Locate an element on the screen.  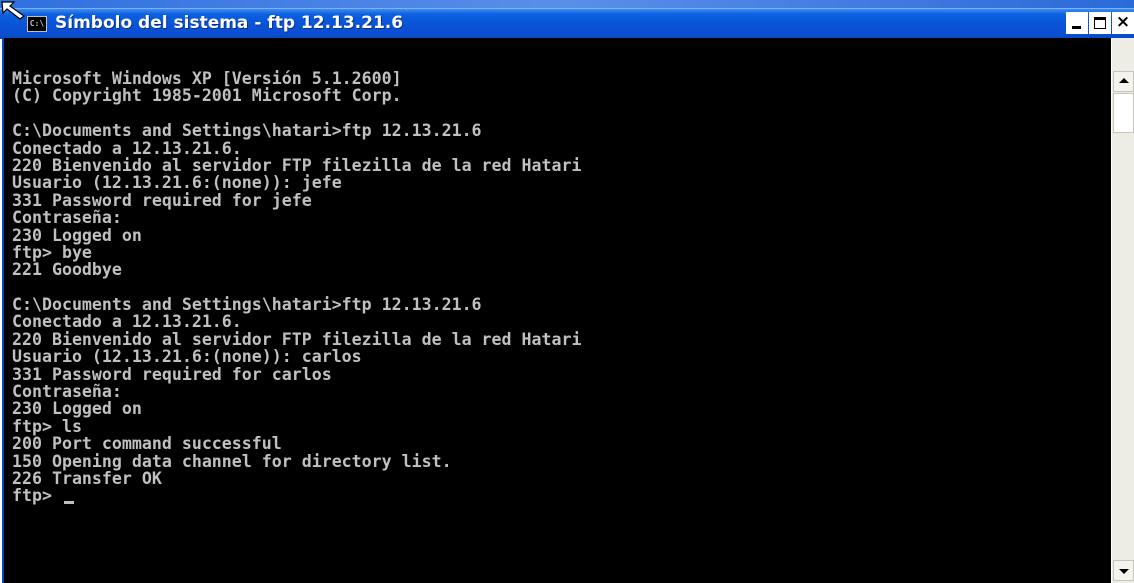
close-button: × is located at coordinates (1123, 23).